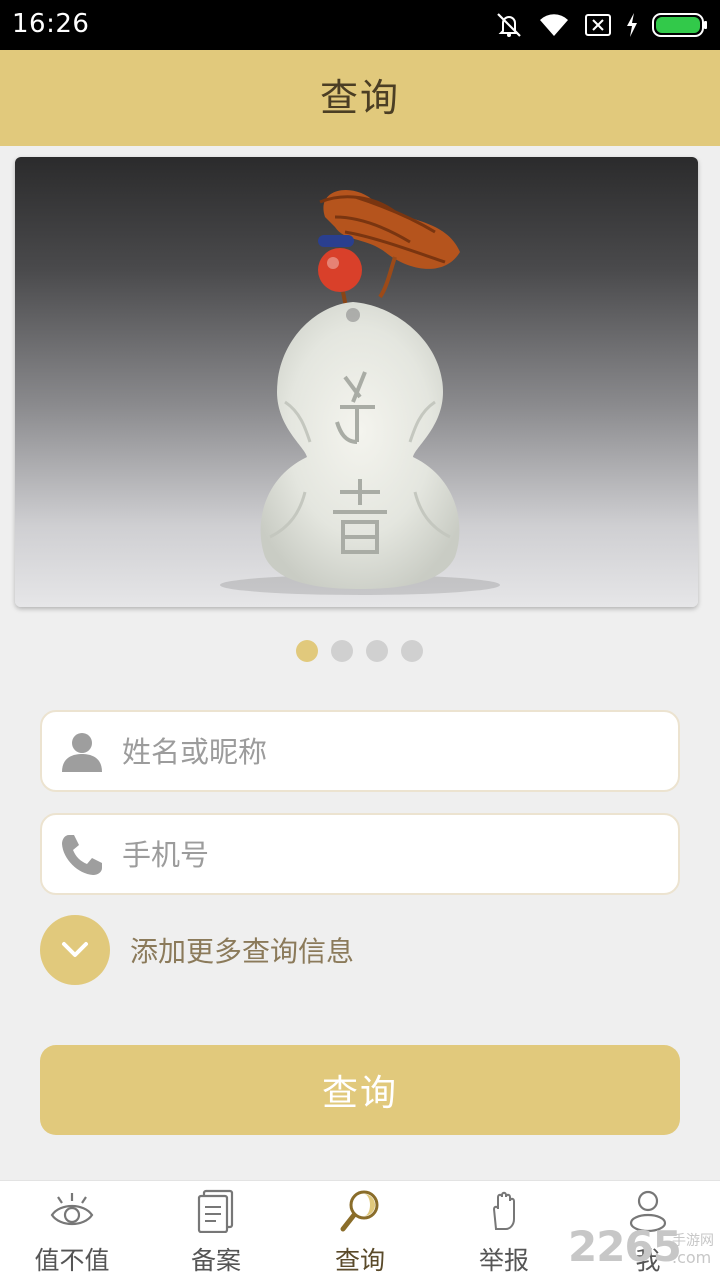 This screenshot has height=1280, width=720. I want to click on name-input, so click(392, 752).